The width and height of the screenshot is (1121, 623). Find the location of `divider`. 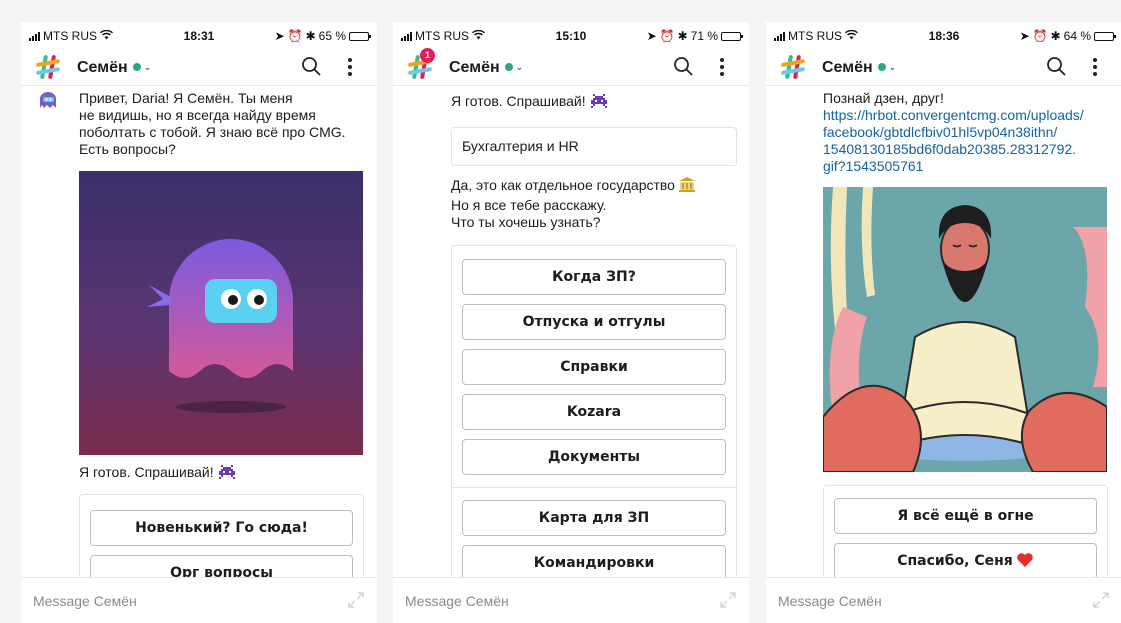

divider is located at coordinates (594, 487).